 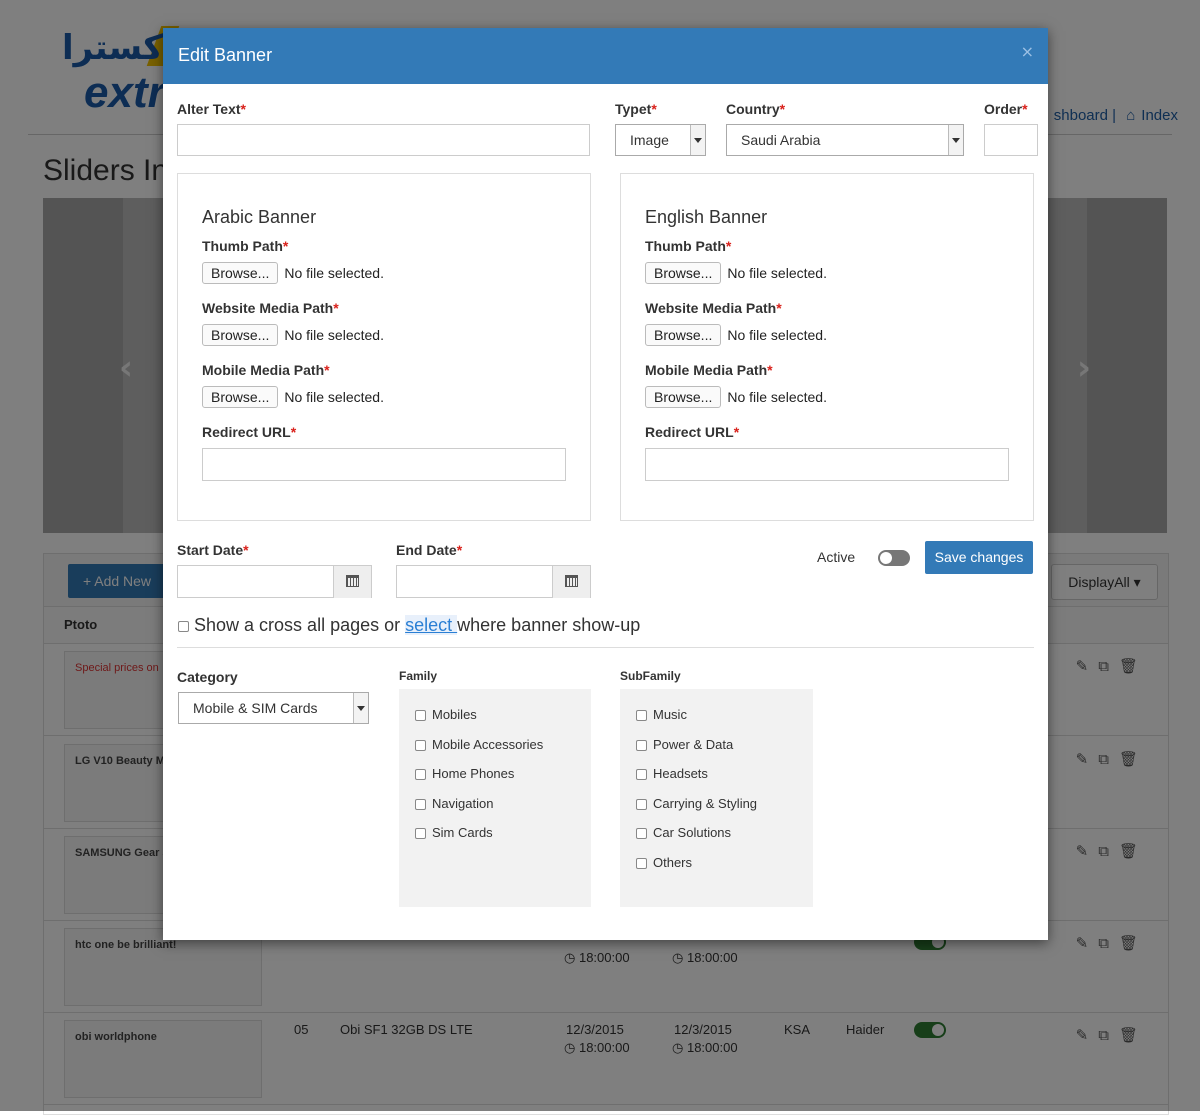 What do you see at coordinates (696, 803) in the screenshot?
I see `subfamily-item: Carrying & Styling` at bounding box center [696, 803].